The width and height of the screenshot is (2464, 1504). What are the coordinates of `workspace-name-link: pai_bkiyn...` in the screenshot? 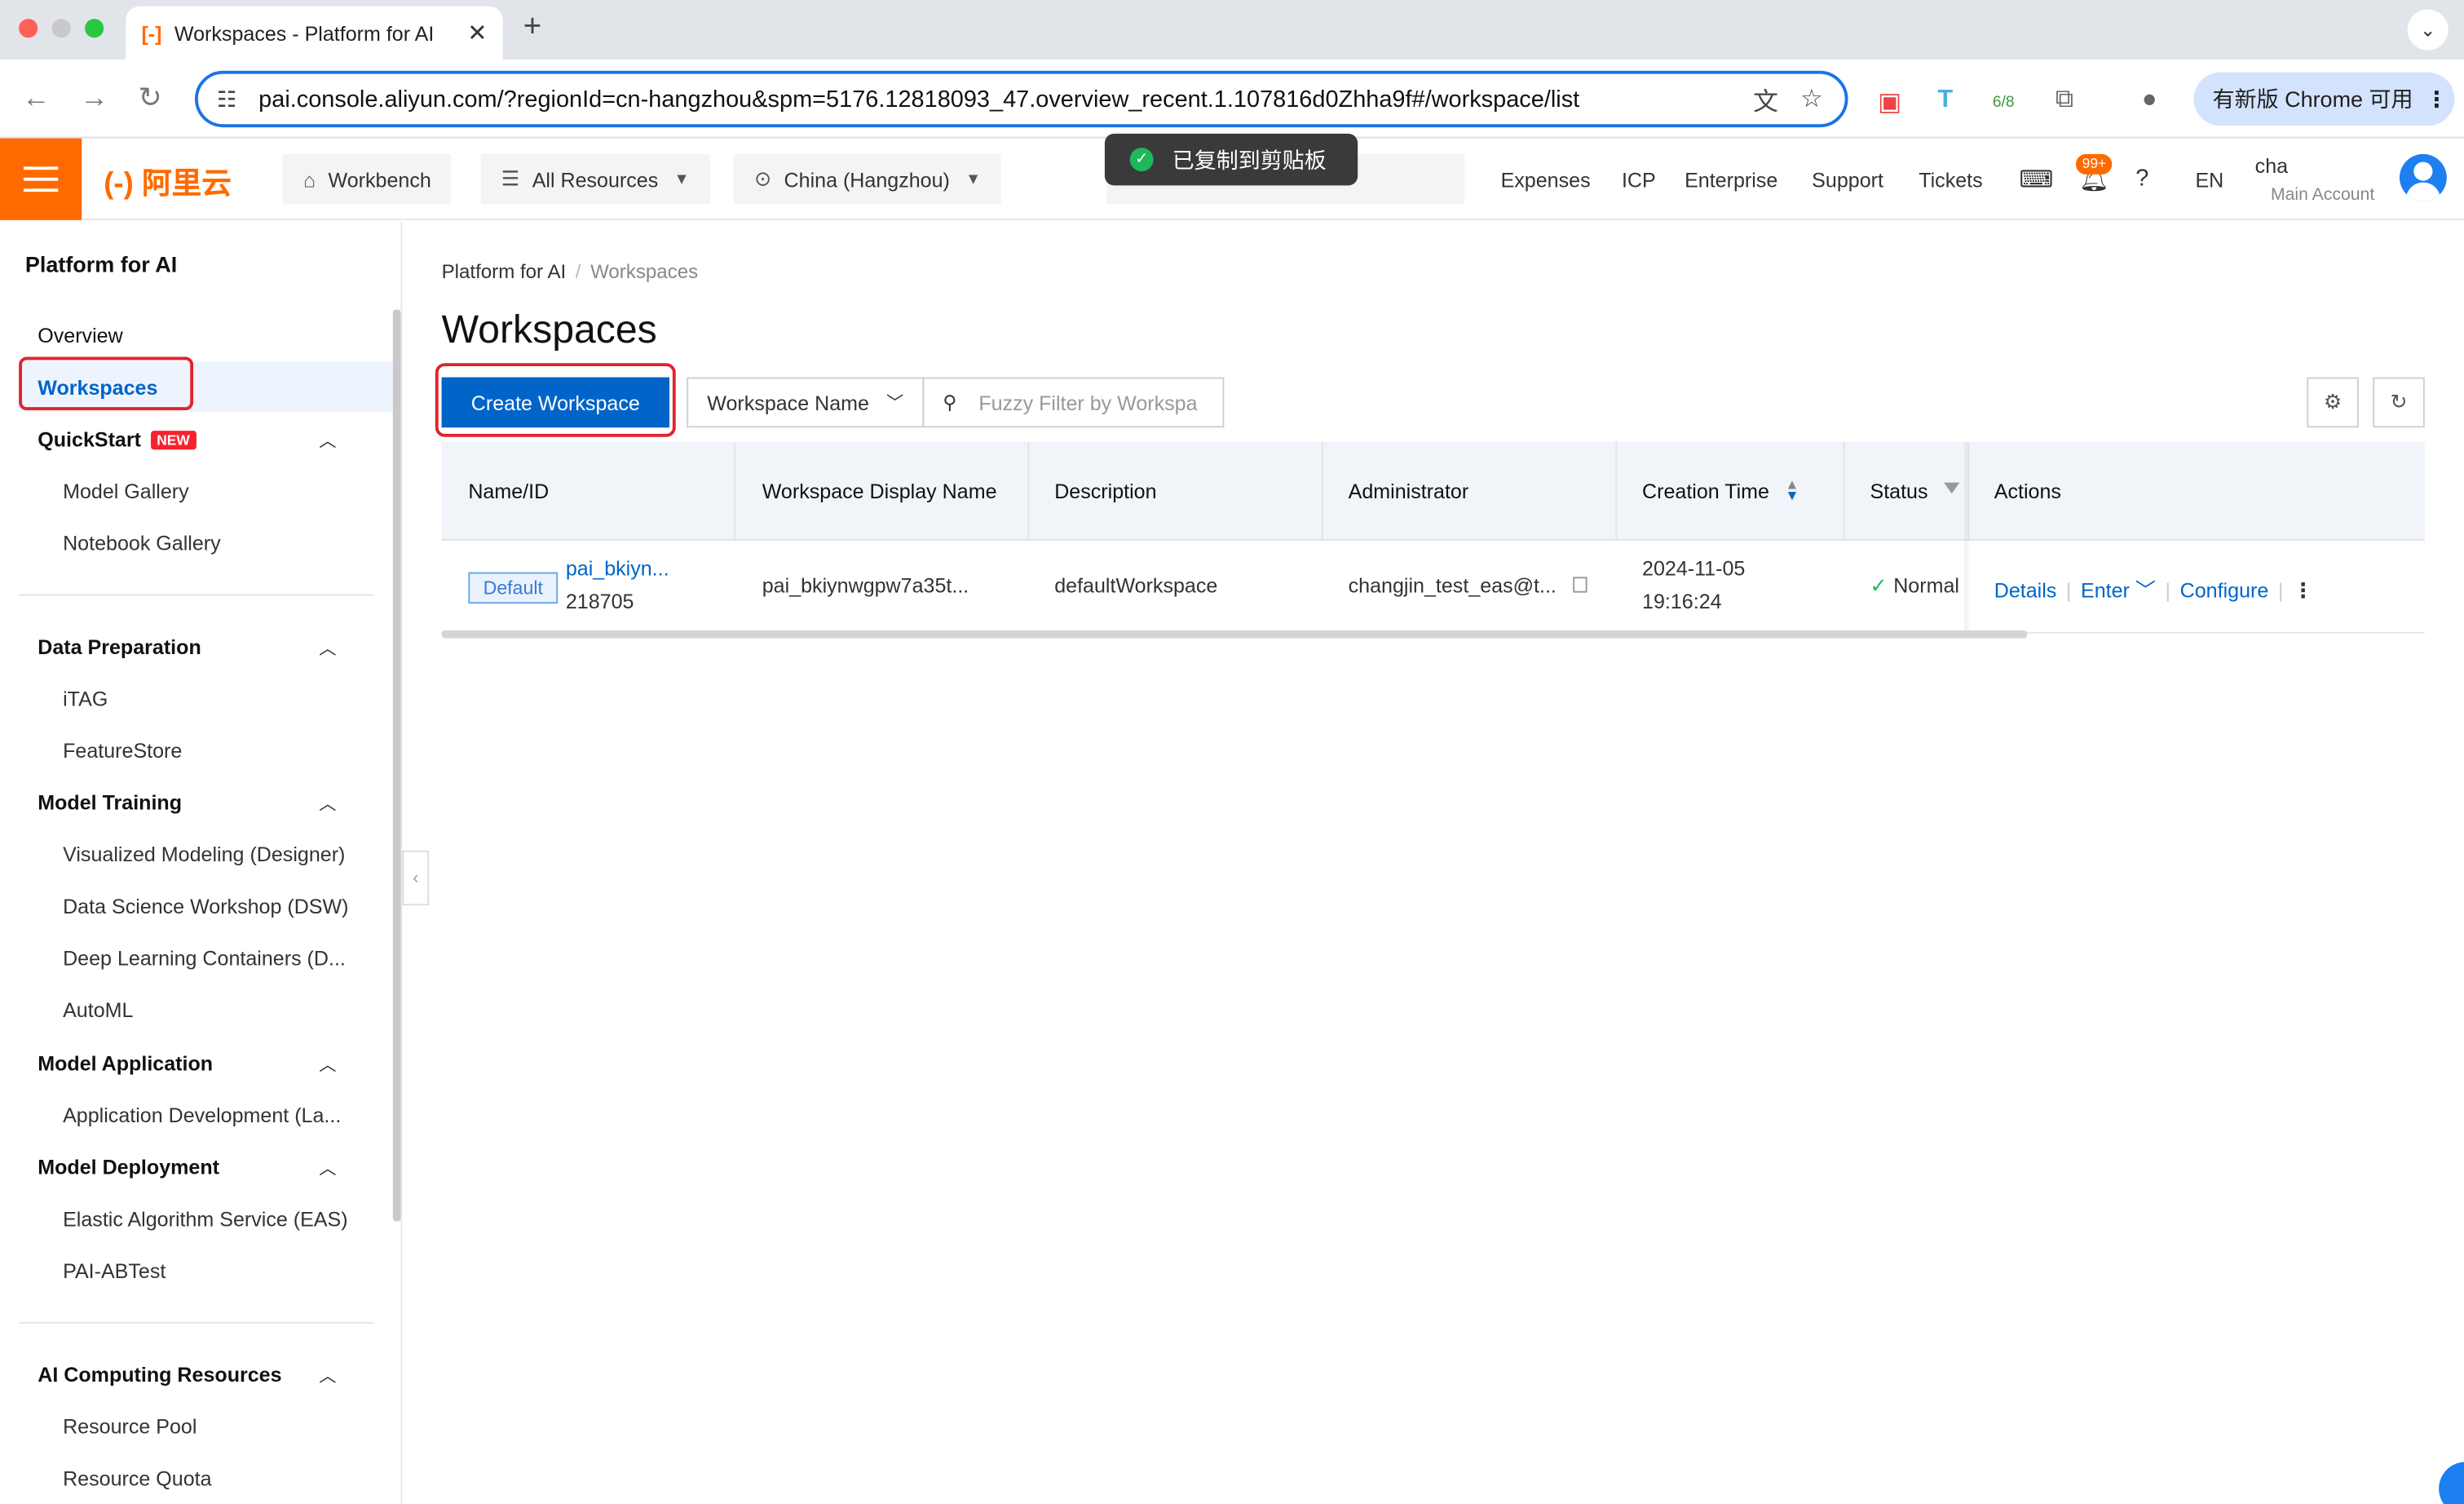 It's located at (617, 568).